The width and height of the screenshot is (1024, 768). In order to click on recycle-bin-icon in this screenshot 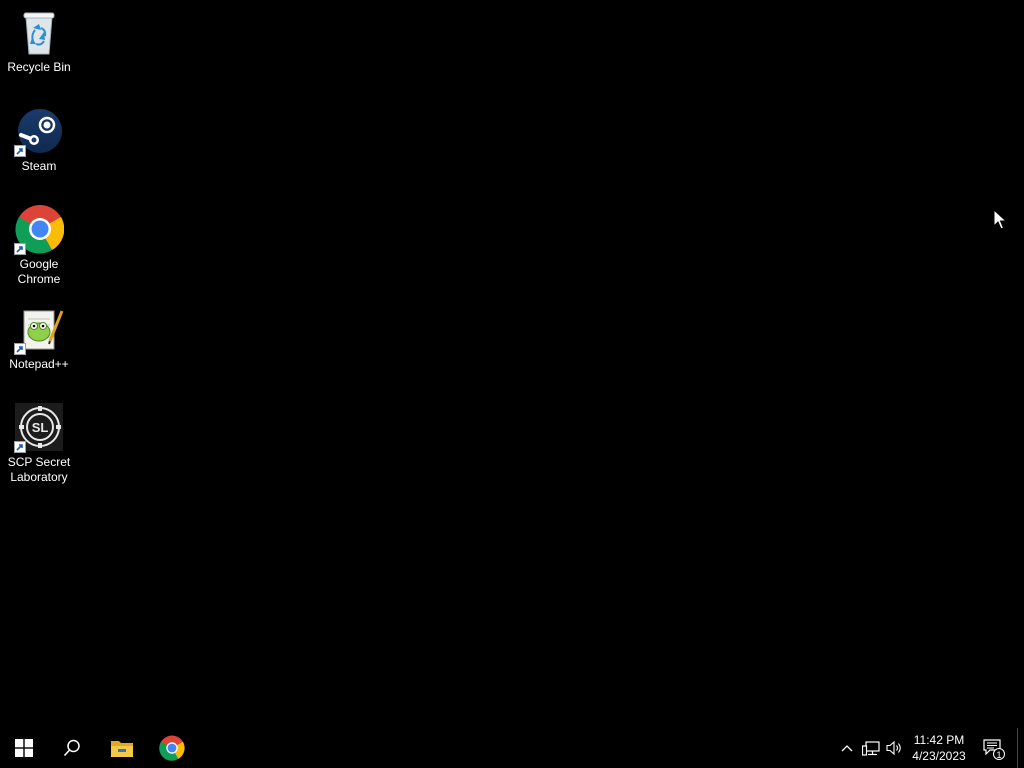, I will do `click(39, 33)`.